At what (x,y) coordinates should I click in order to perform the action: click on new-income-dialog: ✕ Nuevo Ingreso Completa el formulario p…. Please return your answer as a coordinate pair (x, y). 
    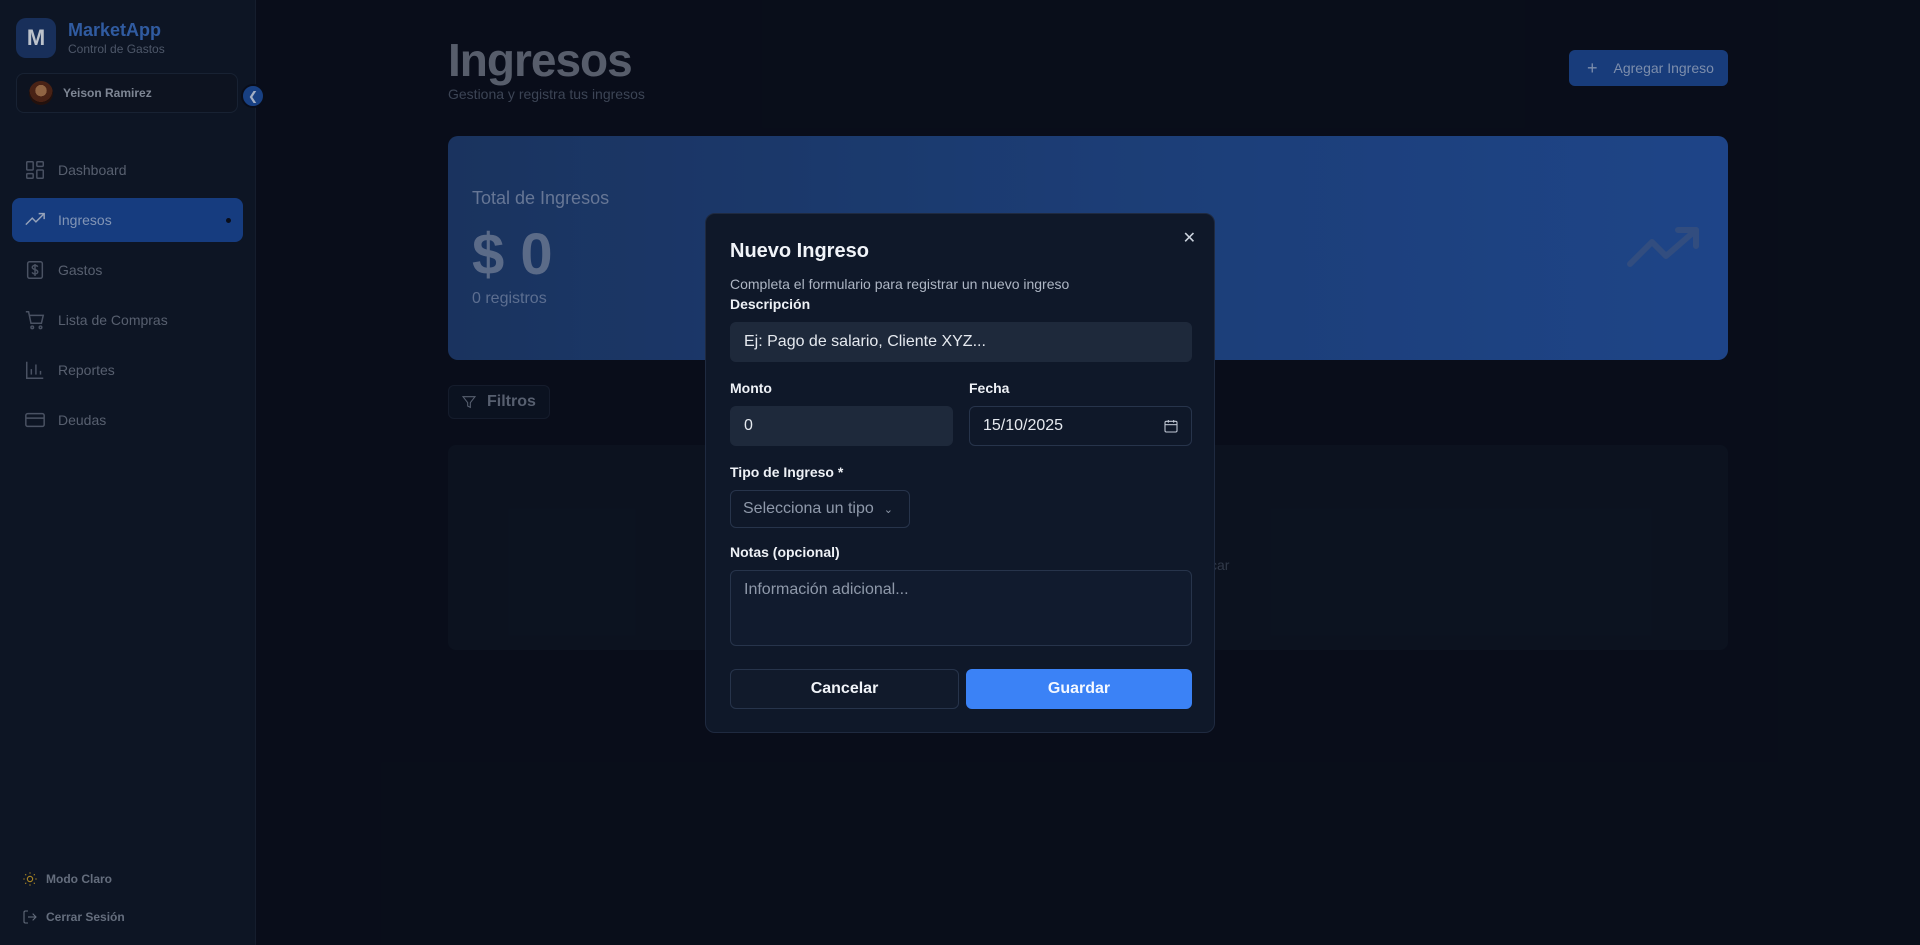
    Looking at the image, I should click on (960, 473).